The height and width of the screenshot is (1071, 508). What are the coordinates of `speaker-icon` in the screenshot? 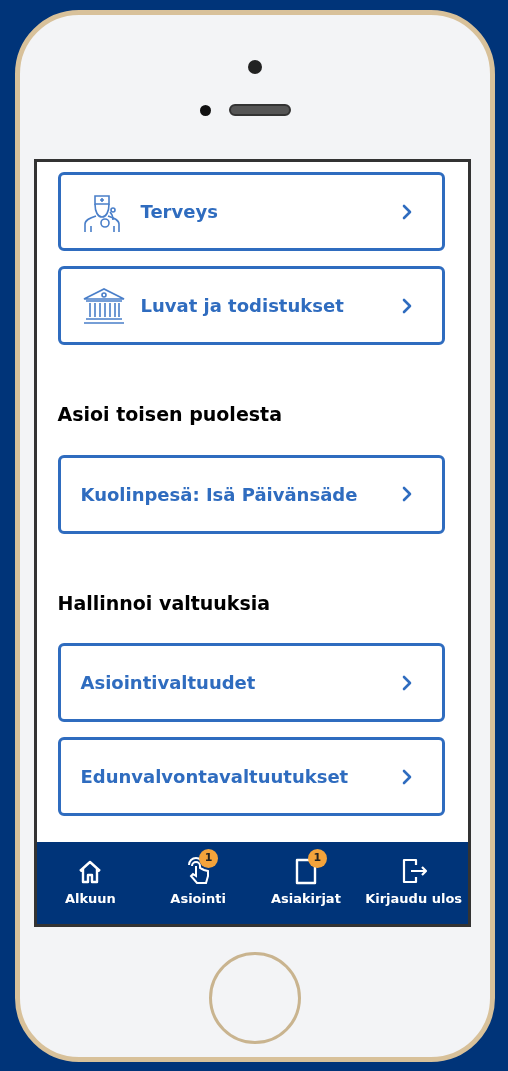 It's located at (259, 110).